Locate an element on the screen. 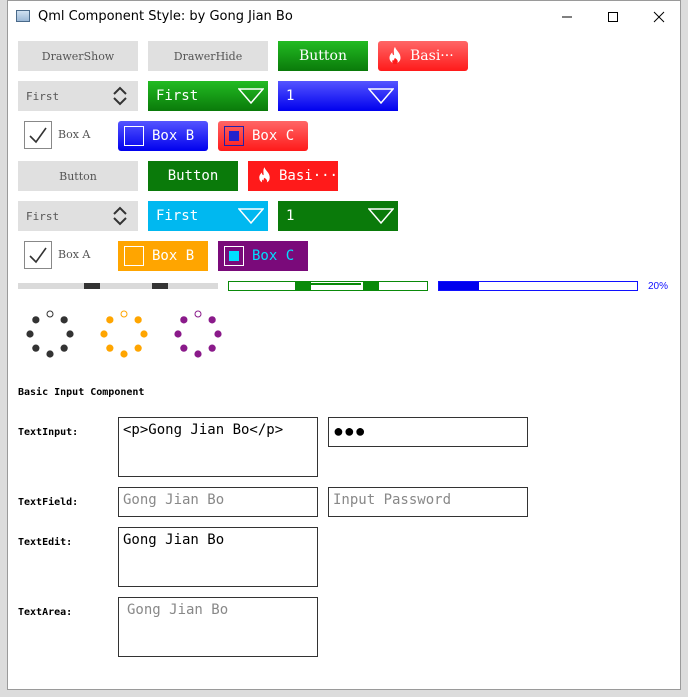 This screenshot has height=697, width=688. close-button is located at coordinates (659, 16).